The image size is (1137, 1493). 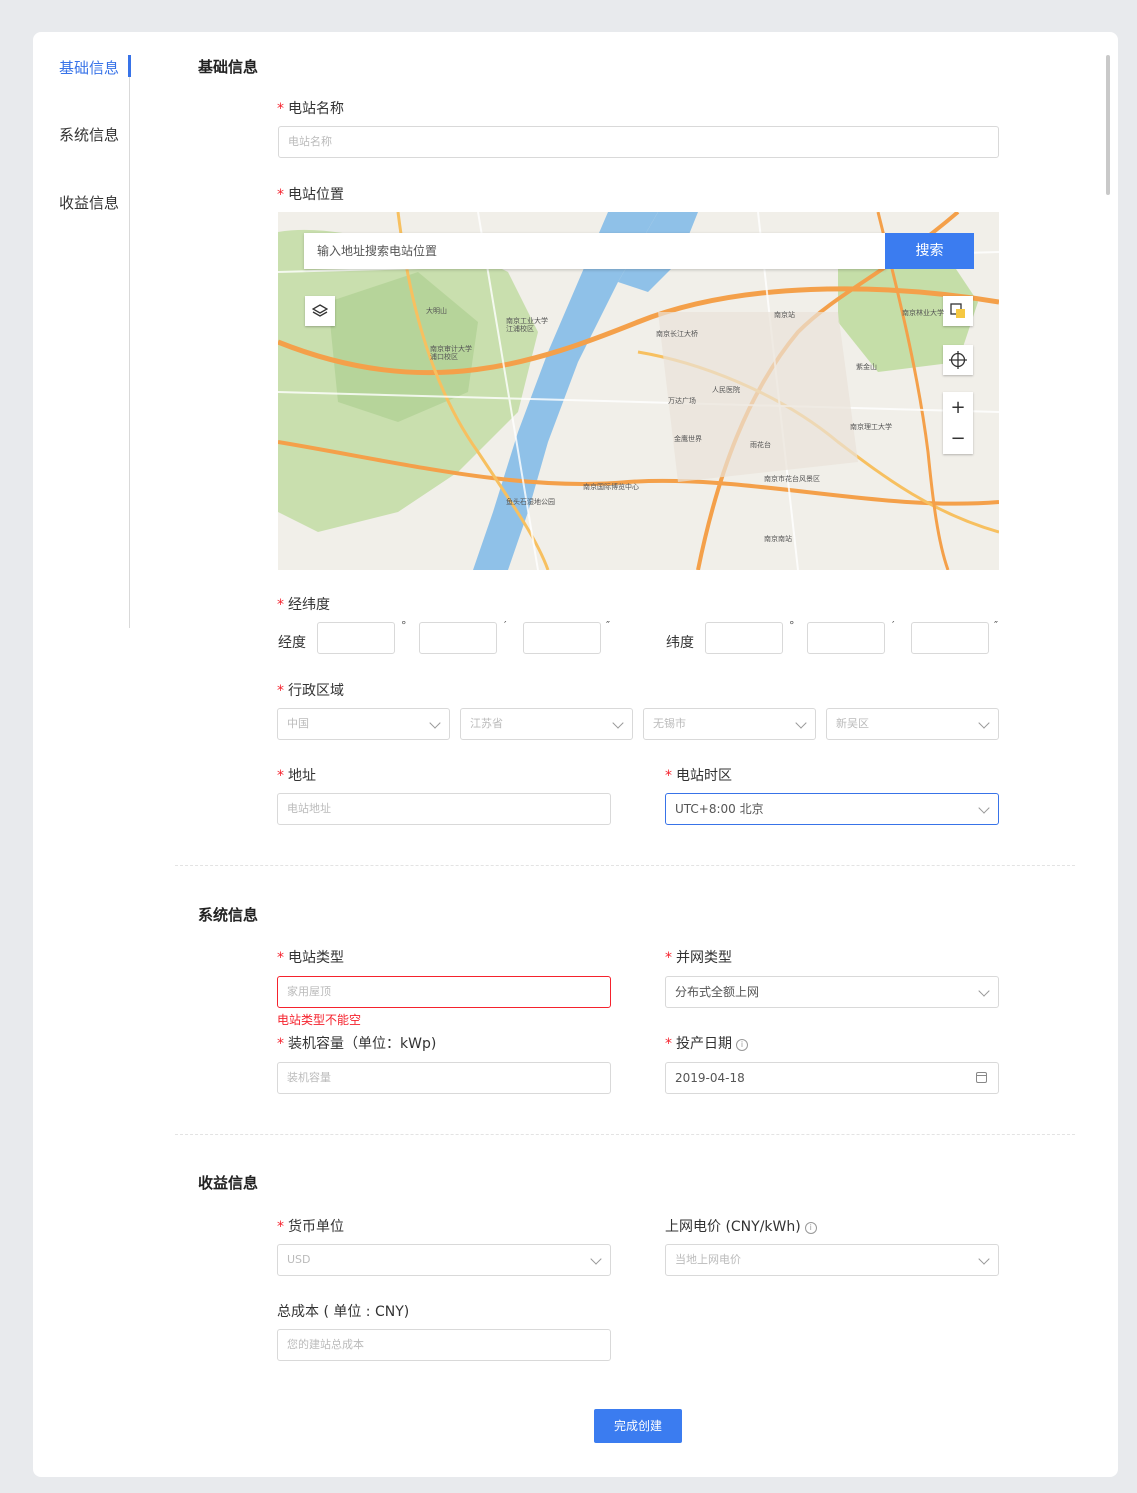 I want to click on latlng-label: * 经纬度, so click(x=303, y=605).